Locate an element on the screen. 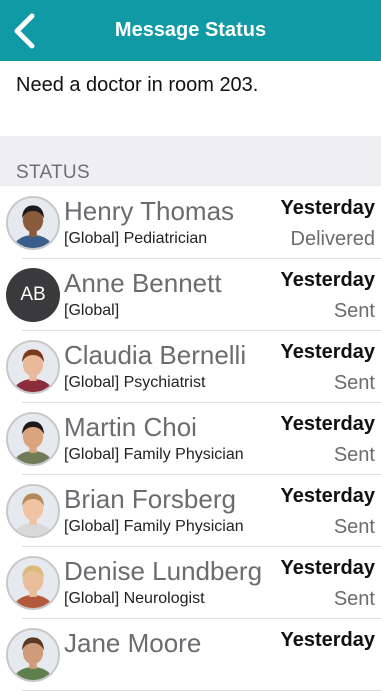 The width and height of the screenshot is (381, 691). recipient-role: [Global] Pediatrician is located at coordinates (136, 238).